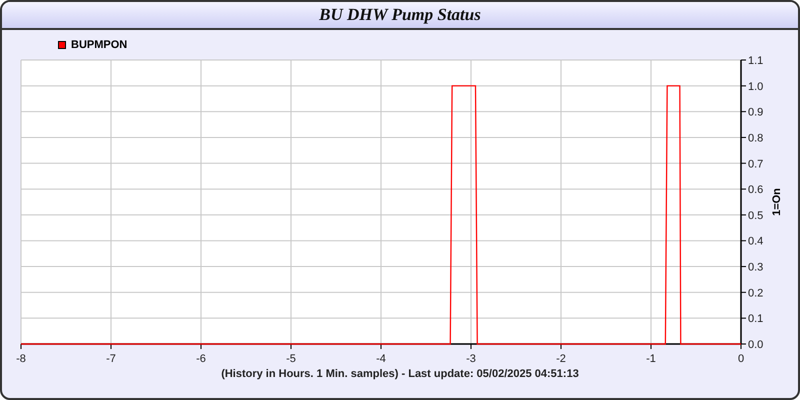 The height and width of the screenshot is (400, 800). I want to click on tick-label: -6, so click(201, 359).